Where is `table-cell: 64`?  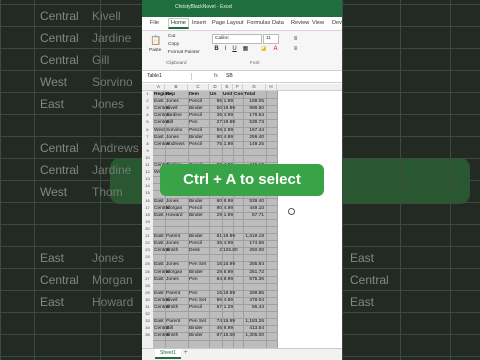
table-cell: 64 is located at coordinates (216, 279).